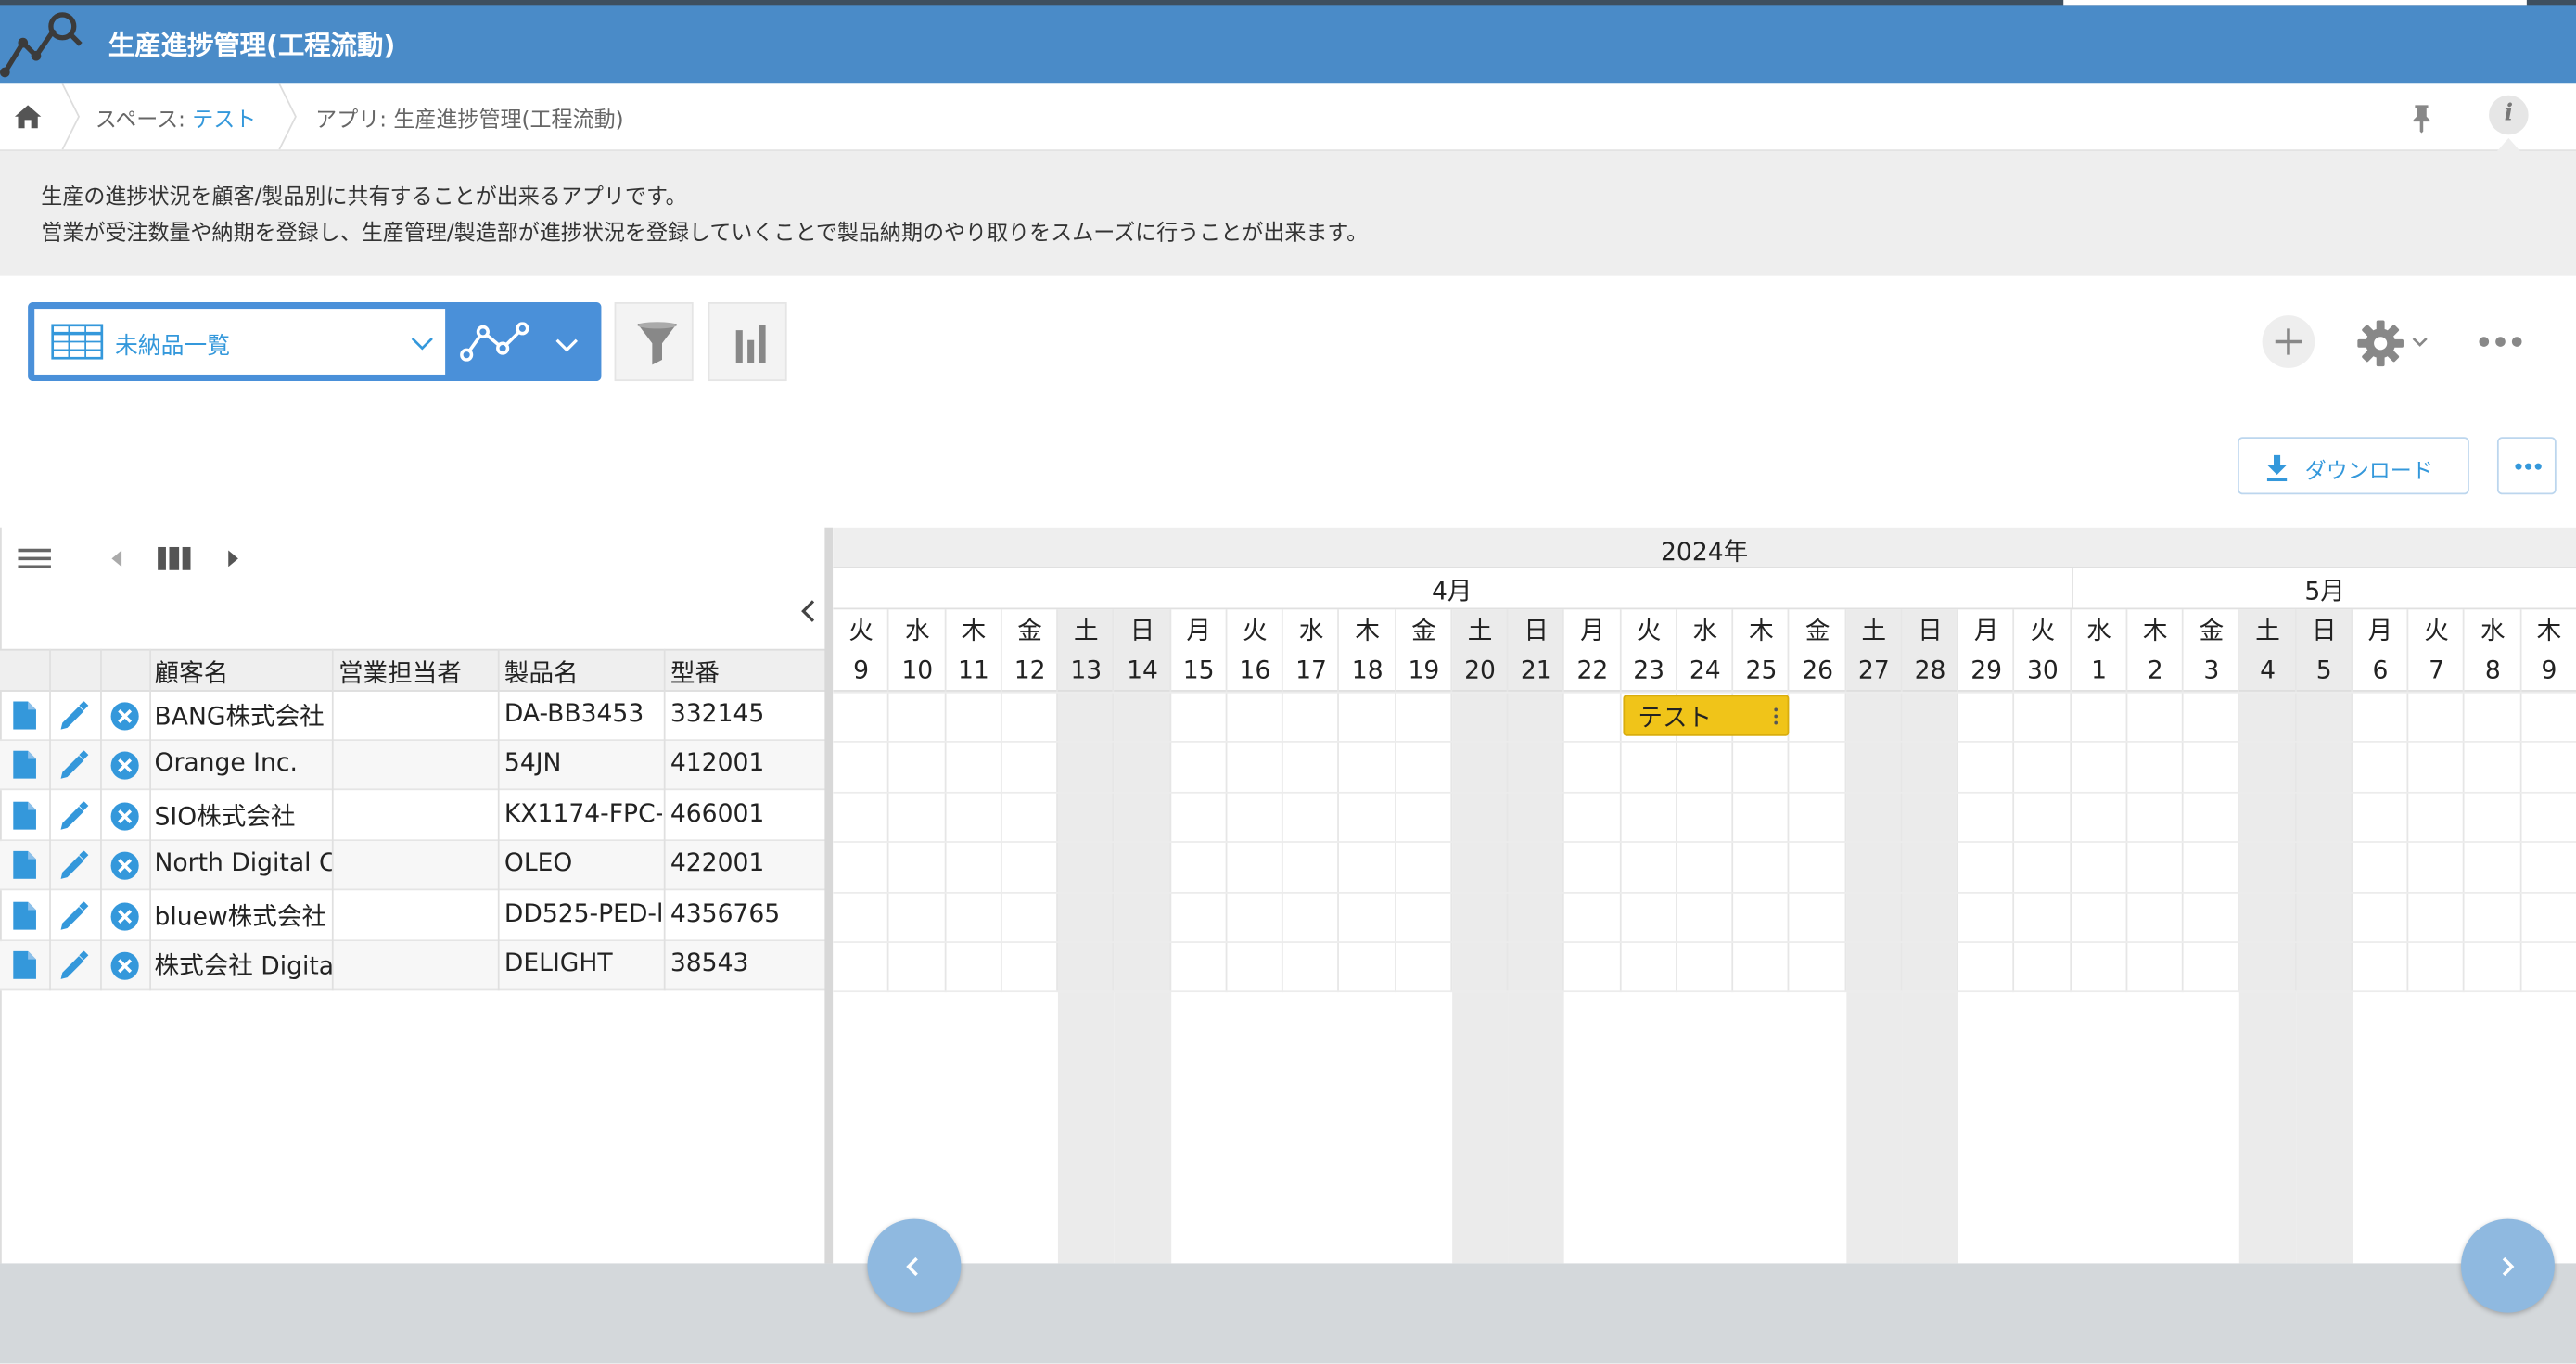 The image size is (2576, 1364). I want to click on view-dropdown: 未納品一覧, so click(240, 342).